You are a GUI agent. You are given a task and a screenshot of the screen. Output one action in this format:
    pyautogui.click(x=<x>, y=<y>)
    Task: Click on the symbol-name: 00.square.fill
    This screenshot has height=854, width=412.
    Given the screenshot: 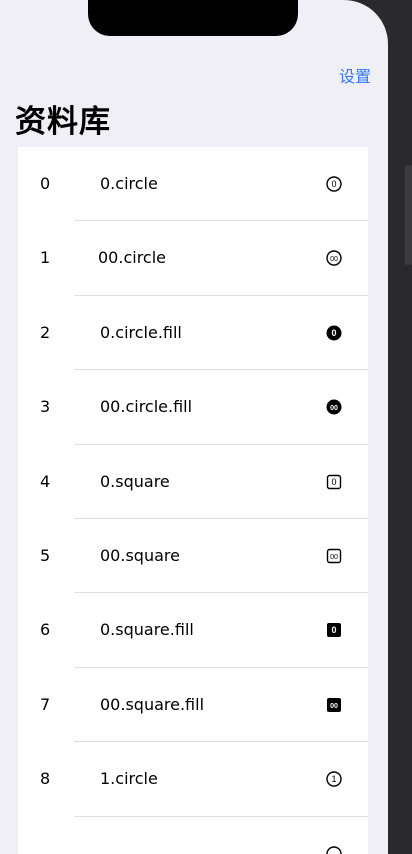 What is the action you would take?
    pyautogui.click(x=152, y=704)
    